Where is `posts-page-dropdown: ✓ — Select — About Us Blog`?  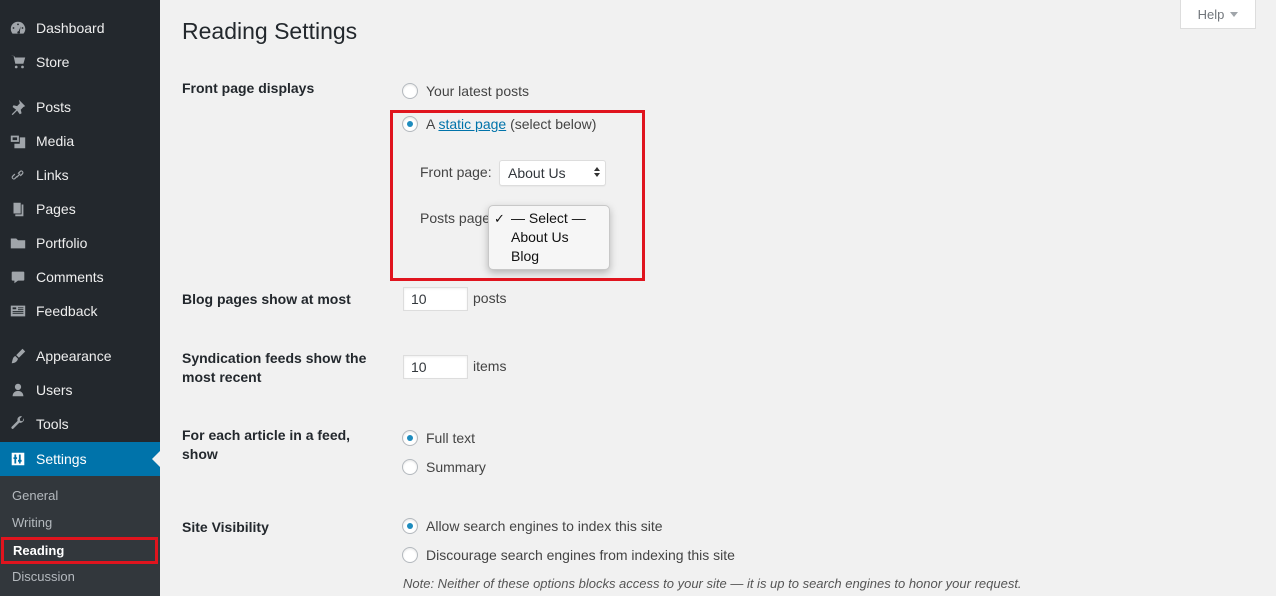
posts-page-dropdown: ✓ — Select — About Us Blog is located at coordinates (549, 237).